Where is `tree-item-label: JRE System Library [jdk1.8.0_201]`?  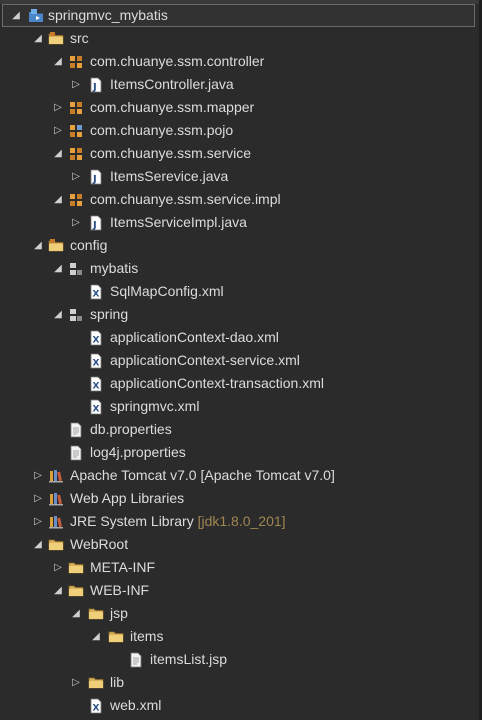
tree-item-label: JRE System Library [jdk1.8.0_201] is located at coordinates (178, 521).